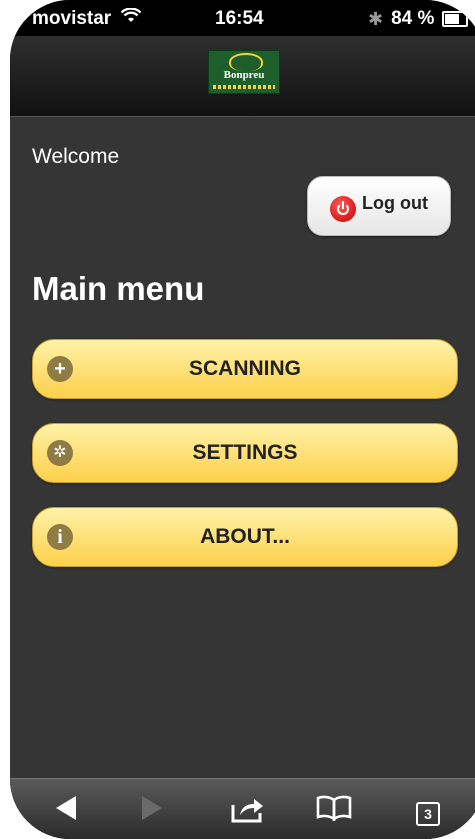  I want to click on power-icon, so click(343, 209).